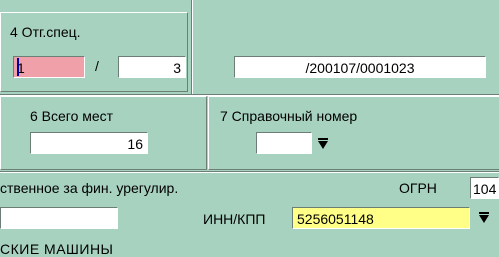 This screenshot has width=499, height=257. What do you see at coordinates (57, 249) in the screenshot?
I see `truncated-text: СКИЕ МАШИНЫ` at bounding box center [57, 249].